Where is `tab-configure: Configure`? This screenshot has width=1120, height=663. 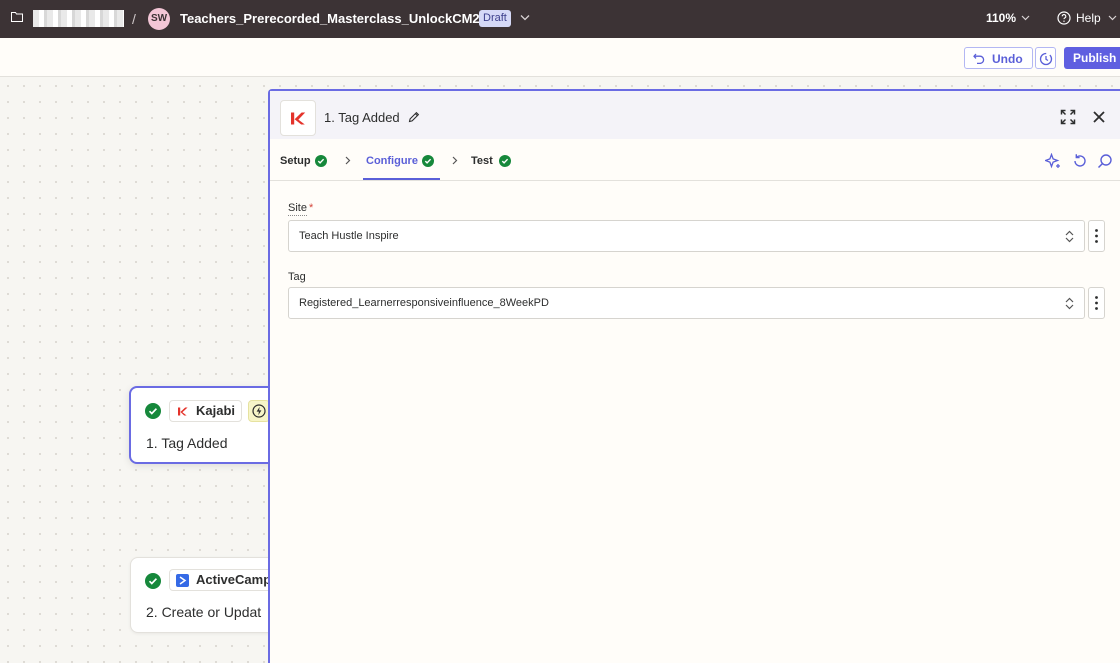 tab-configure: Configure is located at coordinates (401, 159).